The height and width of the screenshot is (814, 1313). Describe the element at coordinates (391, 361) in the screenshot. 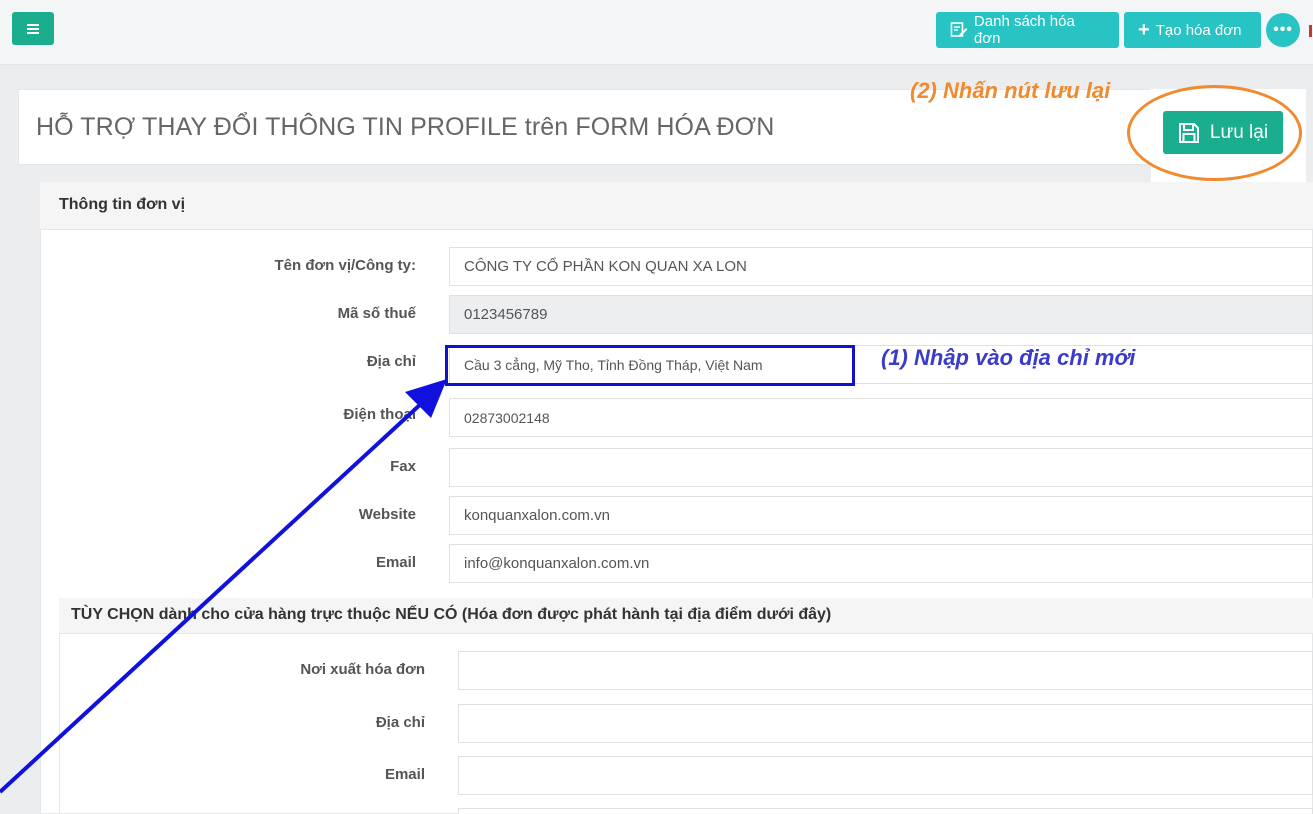

I see `address-label: Địa chỉ` at that location.